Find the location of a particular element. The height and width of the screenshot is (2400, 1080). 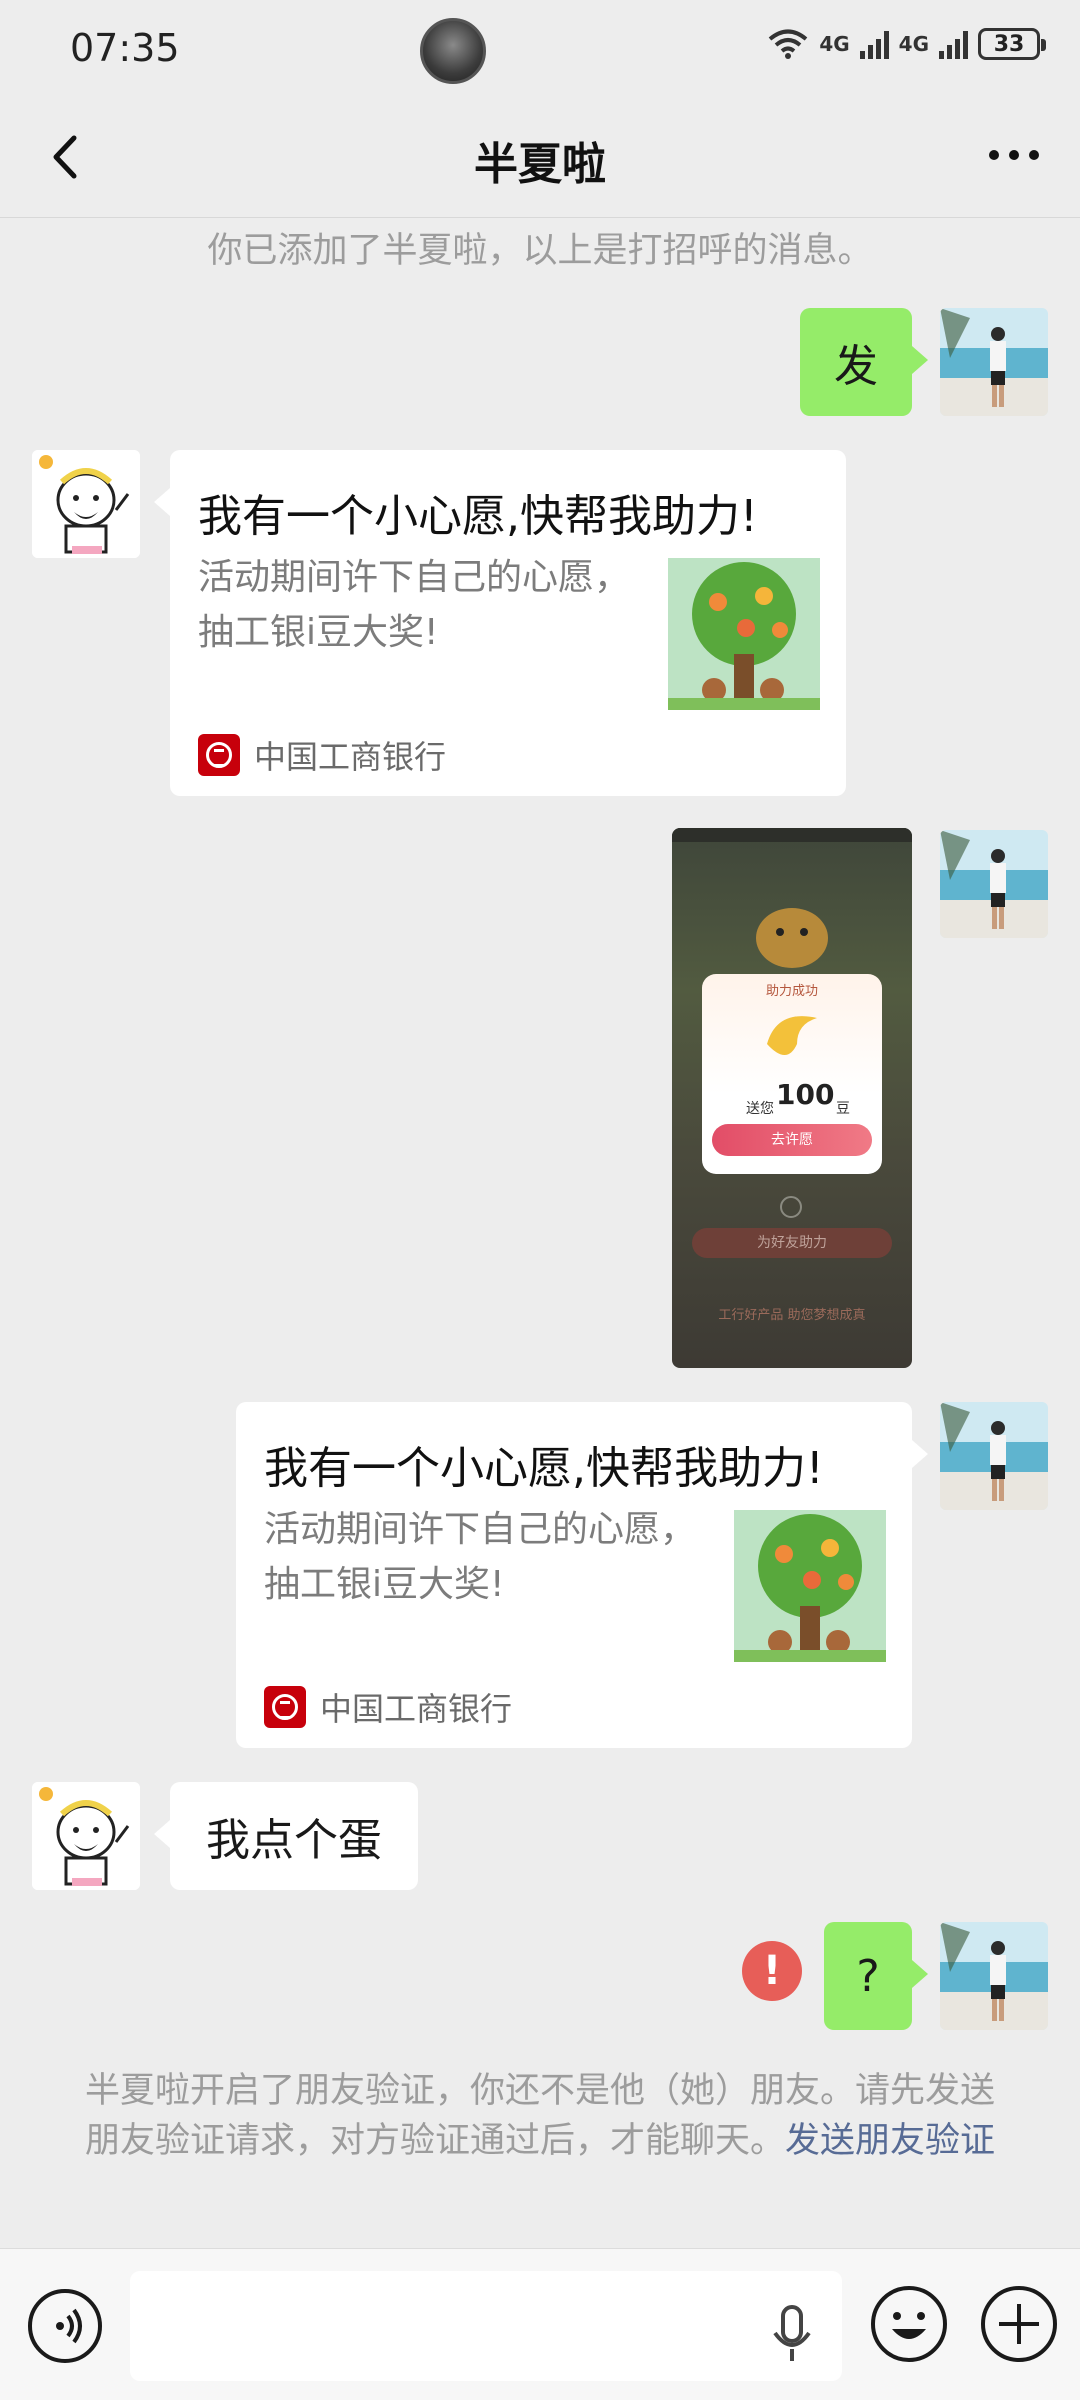

close-icon is located at coordinates (791, 1207).